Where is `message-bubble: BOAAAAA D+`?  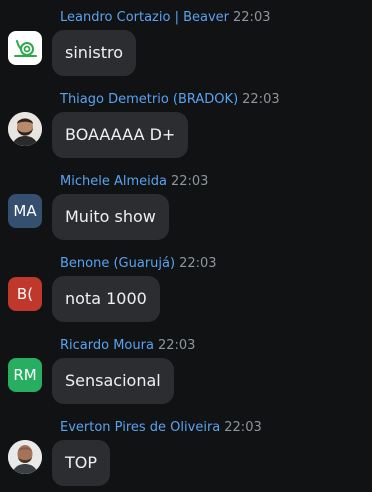
message-bubble: BOAAAAA D+ is located at coordinates (120, 135).